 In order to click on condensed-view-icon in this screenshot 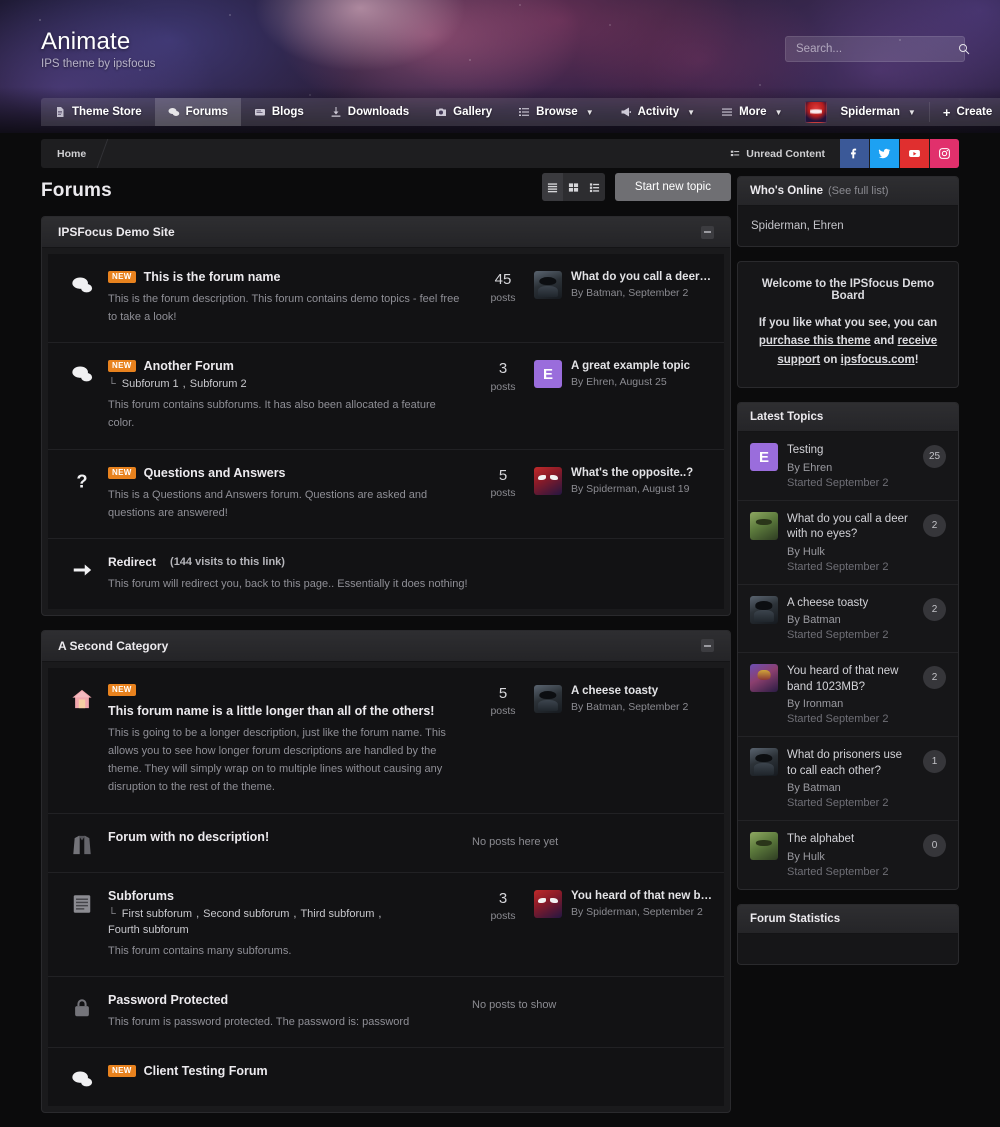, I will do `click(594, 187)`.